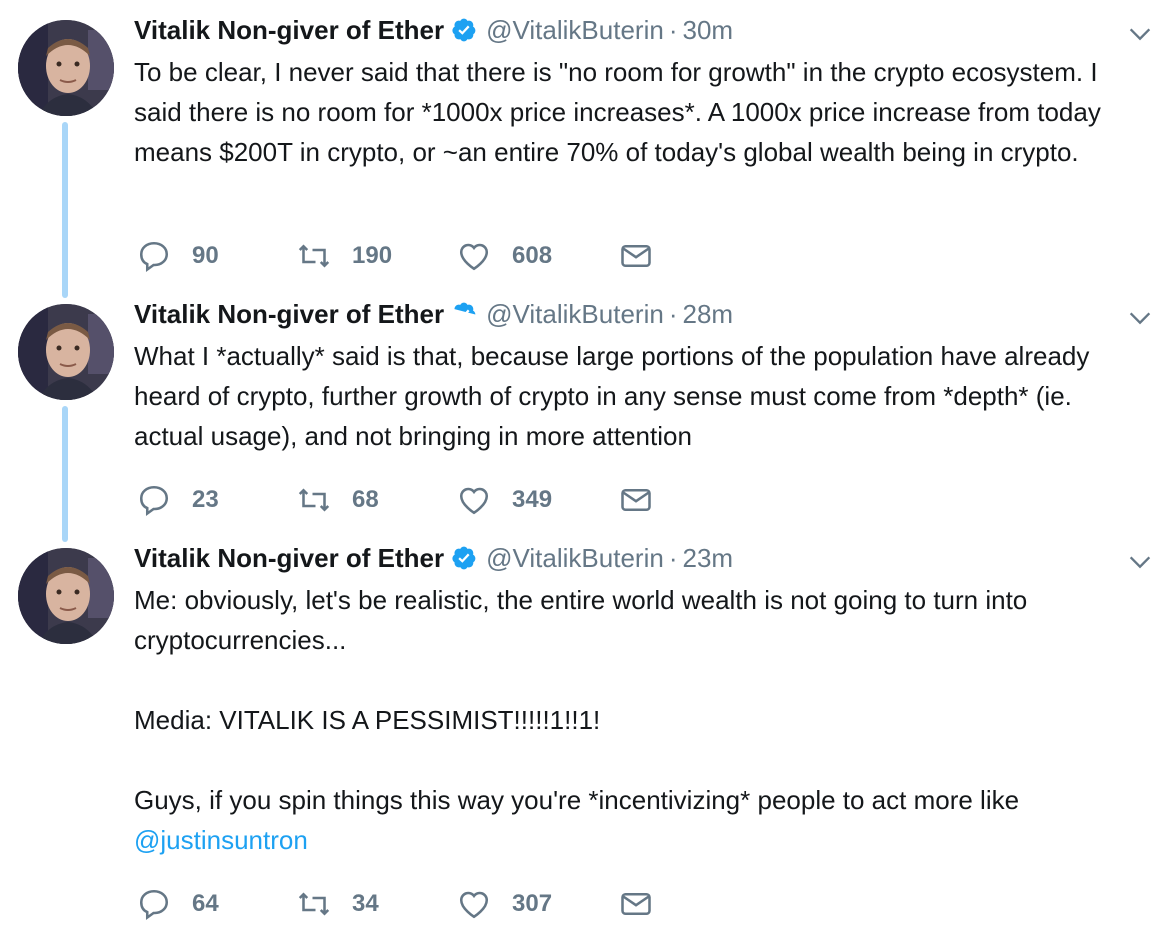 The height and width of the screenshot is (934, 1168). Describe the element at coordinates (344, 256) in the screenshot. I see `retweet-button: 190` at that location.